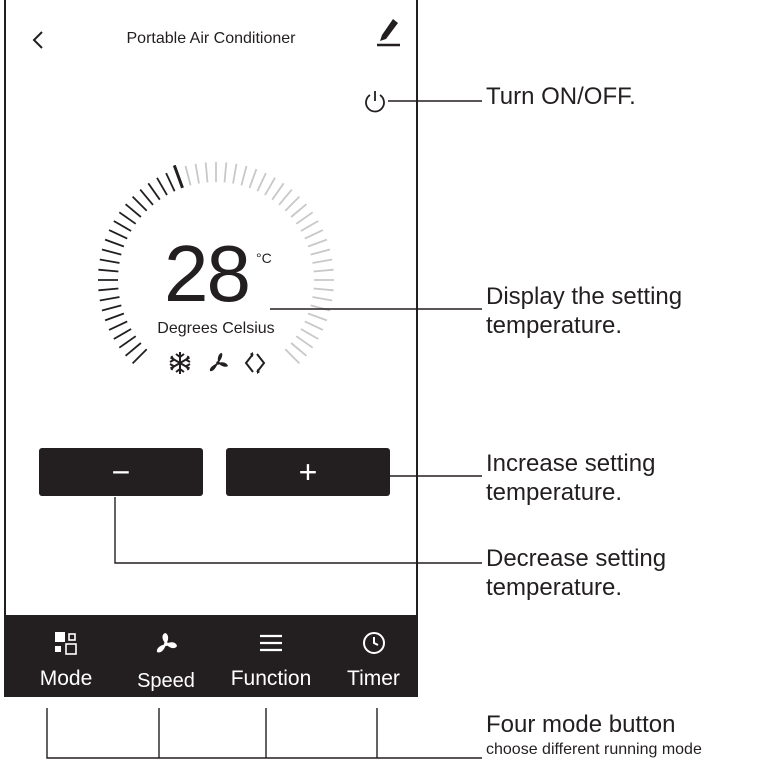 The height and width of the screenshot is (764, 761). Describe the element at coordinates (570, 478) in the screenshot. I see `annotation-increase: Increase setting temperature.` at that location.